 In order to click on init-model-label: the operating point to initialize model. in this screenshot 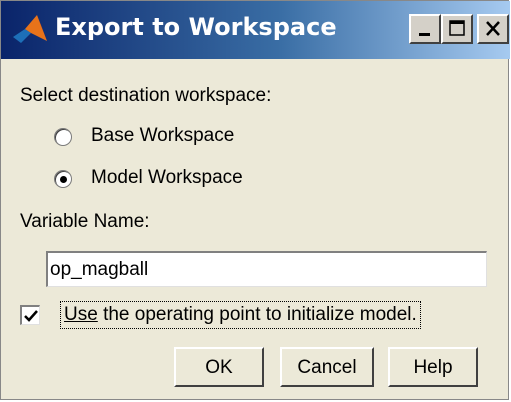, I will do `click(257, 314)`.